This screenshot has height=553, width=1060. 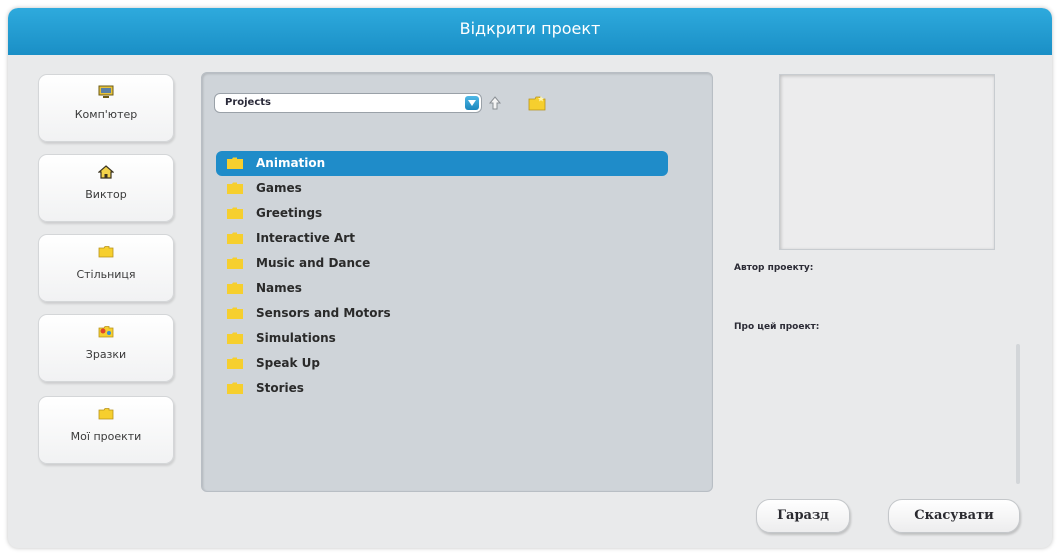 I want to click on list-item: Interactive Art, so click(x=442, y=238).